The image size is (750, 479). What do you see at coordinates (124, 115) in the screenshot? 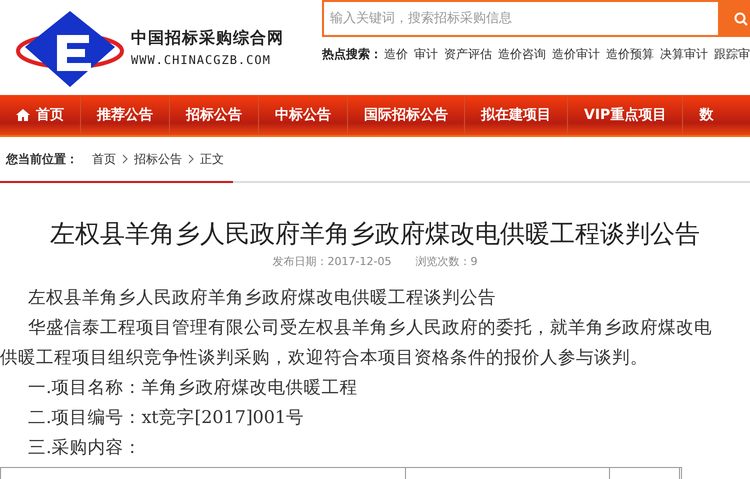
I see `nav-item: 推荐公告` at bounding box center [124, 115].